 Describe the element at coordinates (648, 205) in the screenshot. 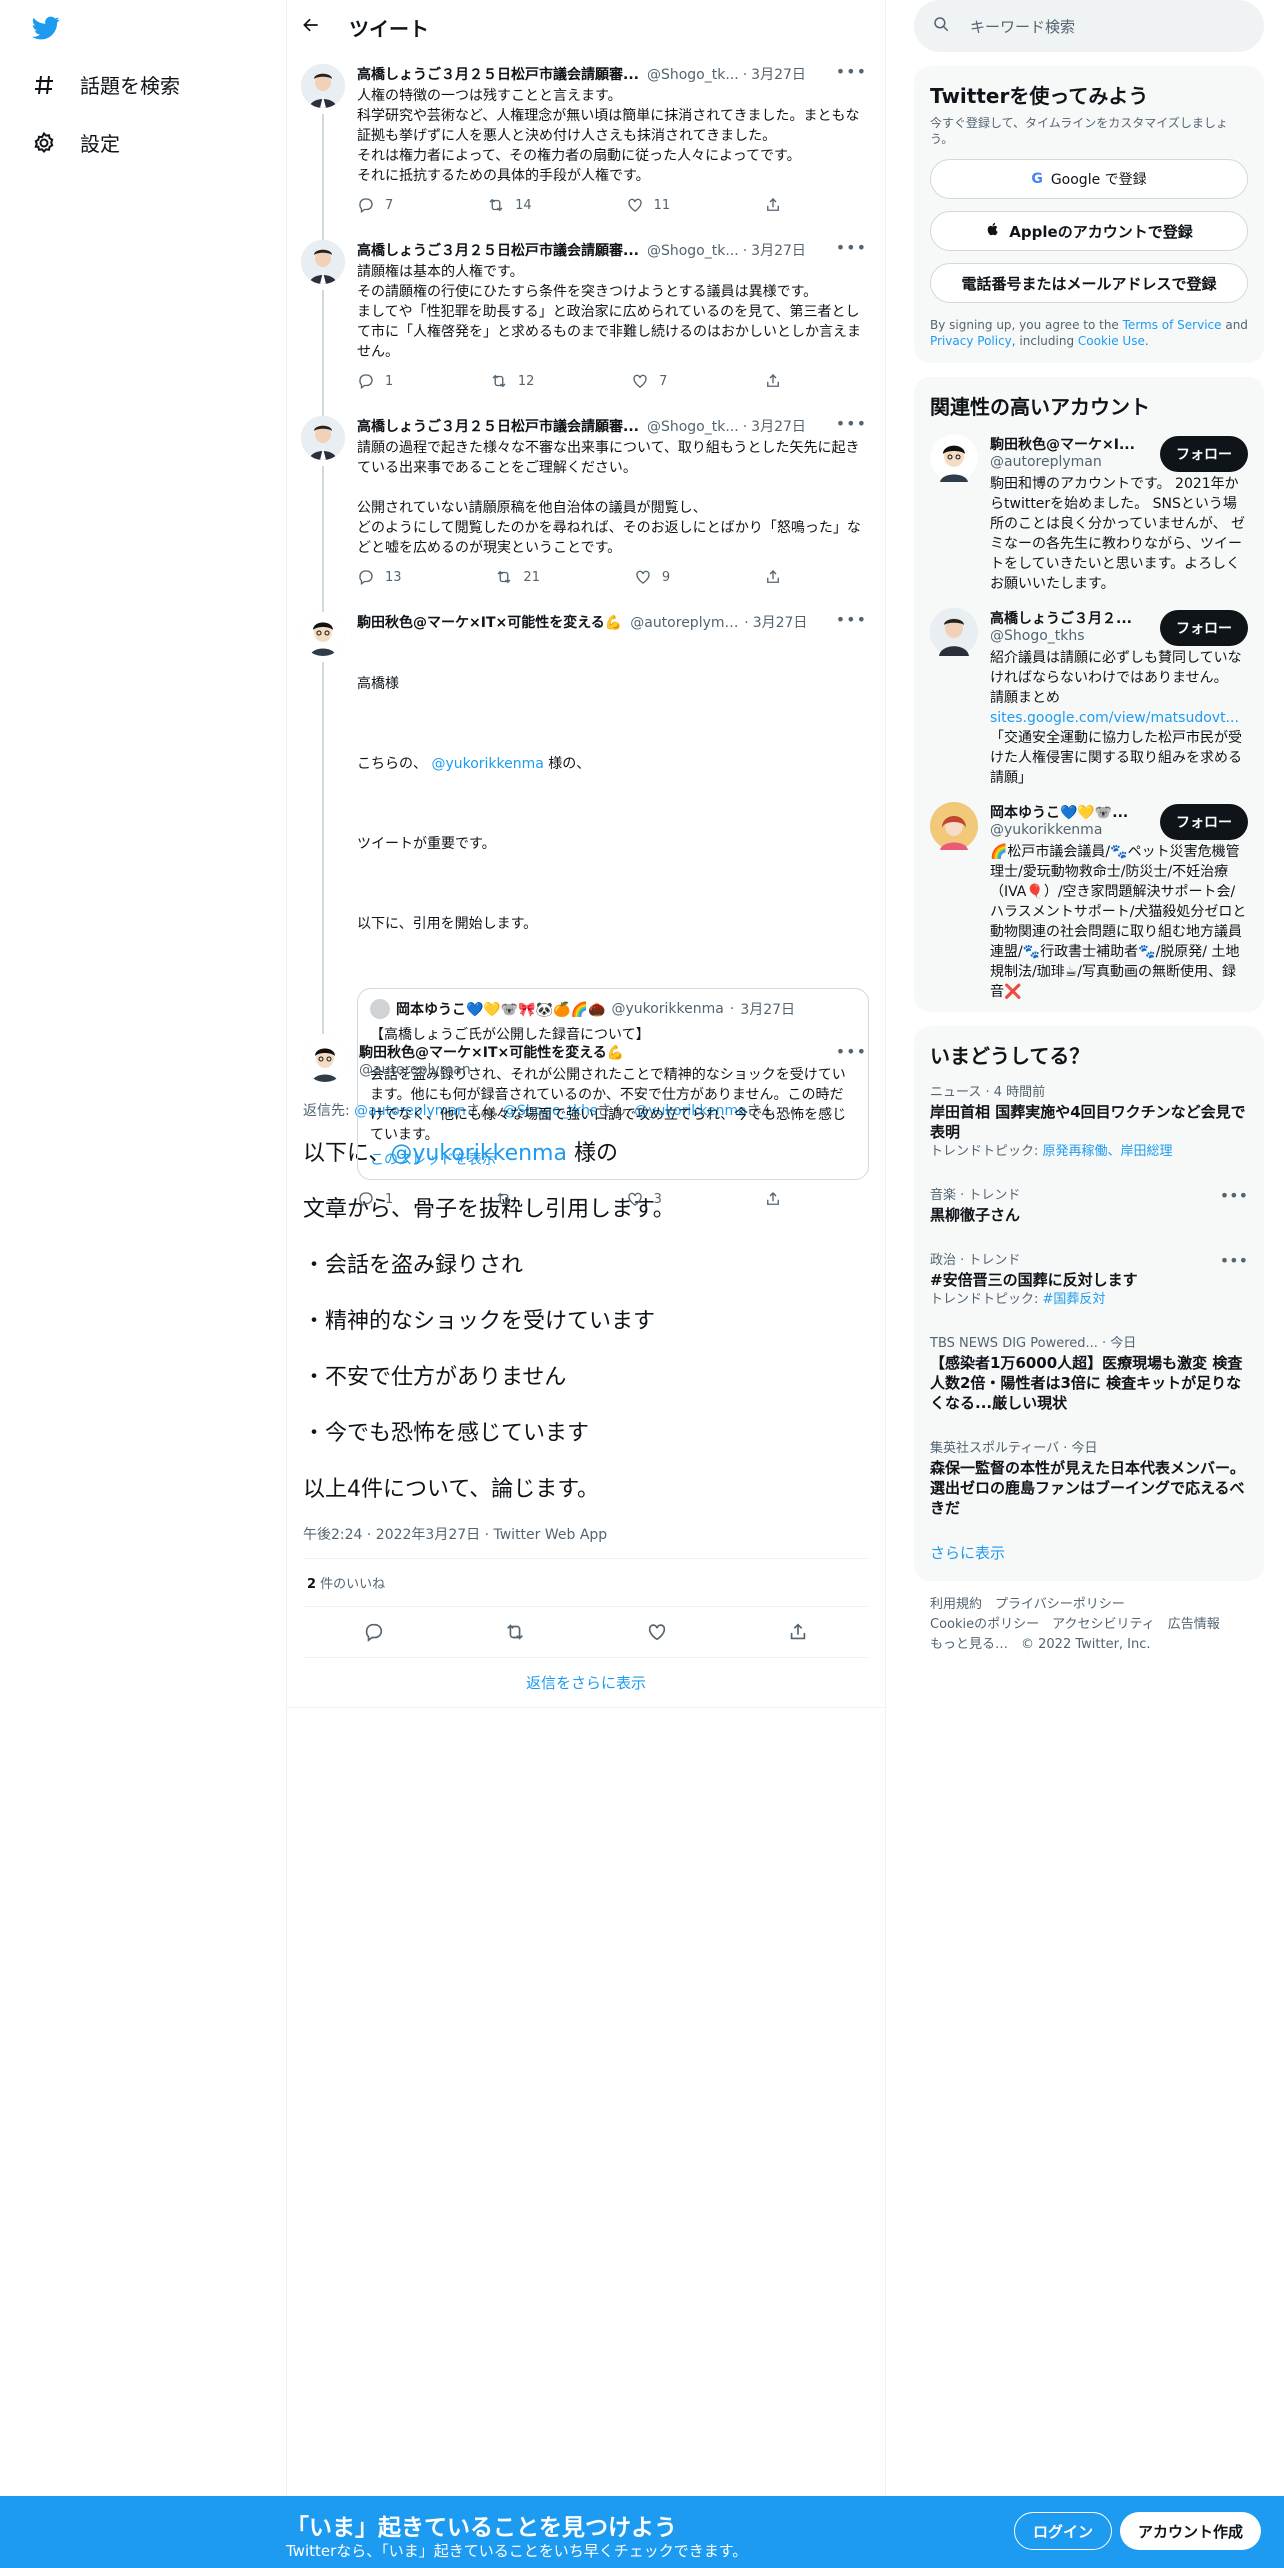

I see `like-button: 11` at that location.